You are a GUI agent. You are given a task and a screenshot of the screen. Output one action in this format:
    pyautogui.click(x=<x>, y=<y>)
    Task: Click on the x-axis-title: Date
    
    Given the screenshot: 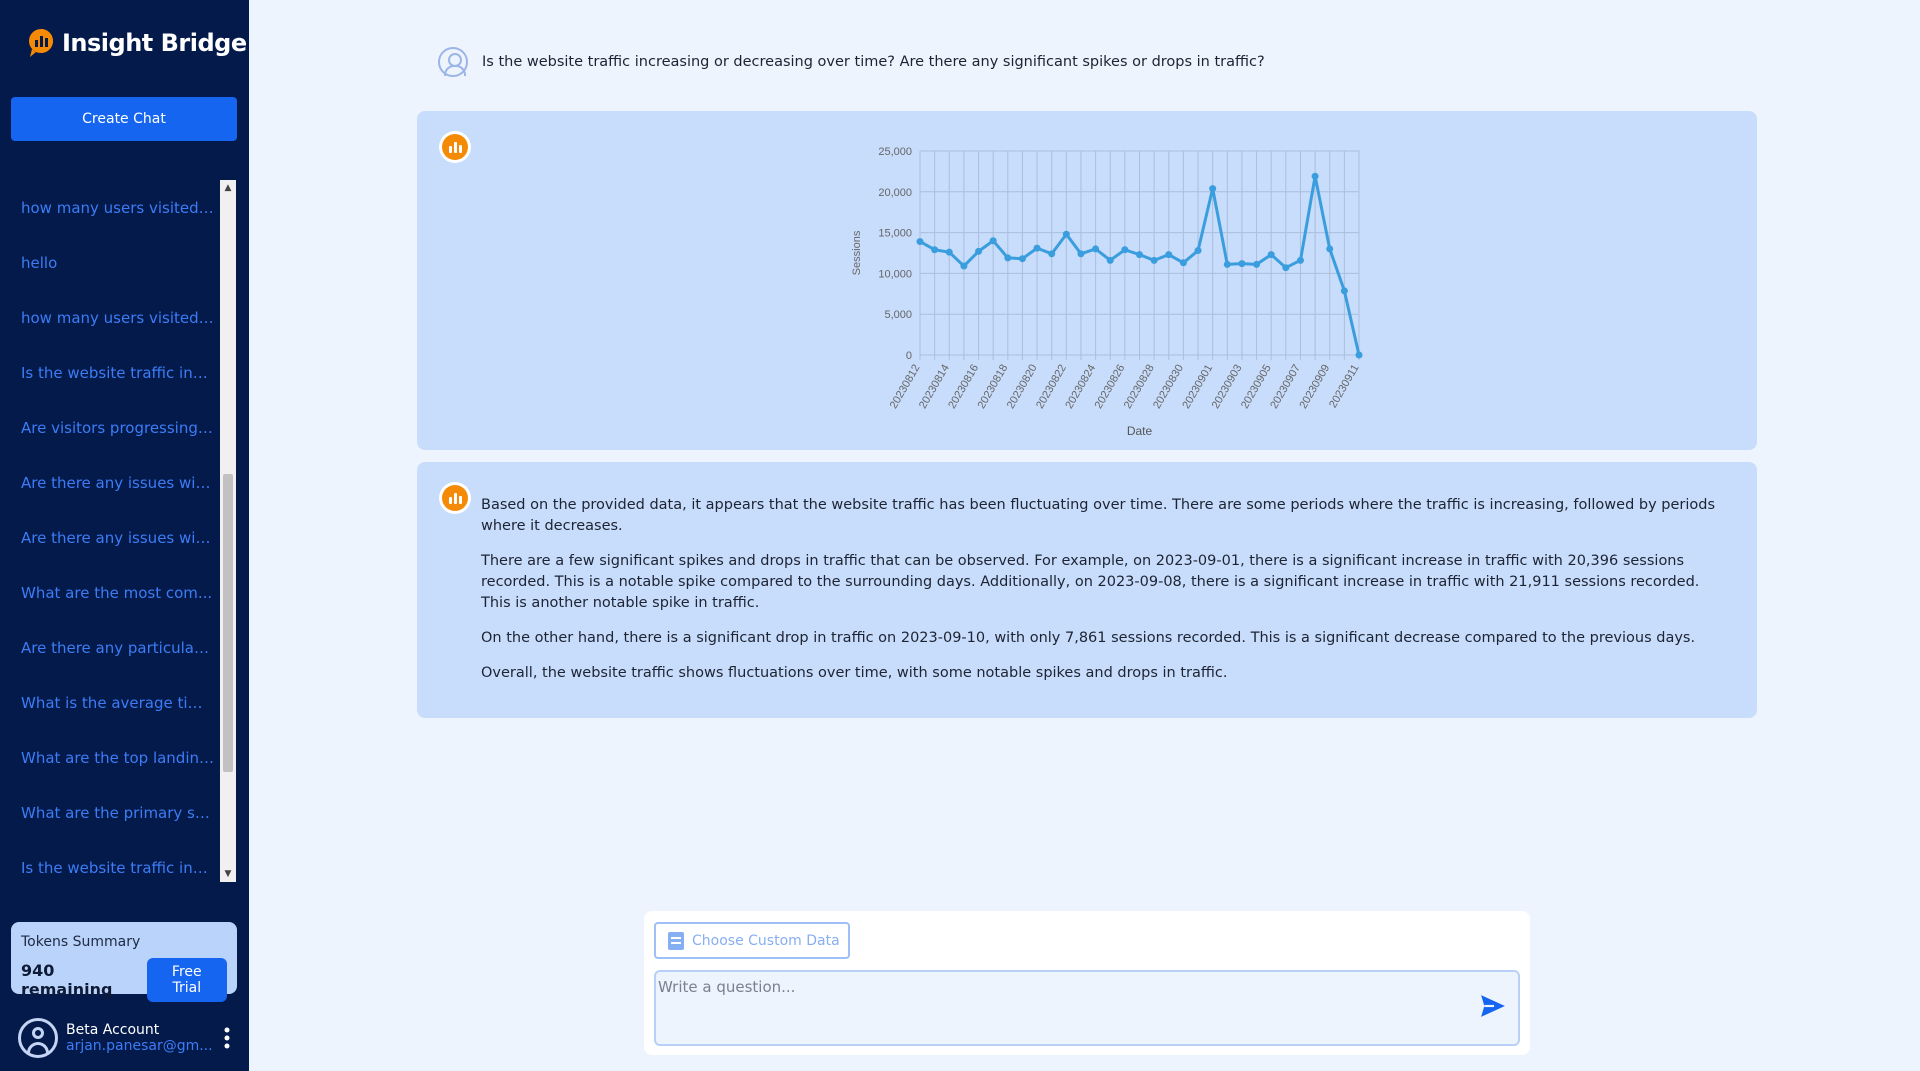 What is the action you would take?
    pyautogui.click(x=1140, y=431)
    